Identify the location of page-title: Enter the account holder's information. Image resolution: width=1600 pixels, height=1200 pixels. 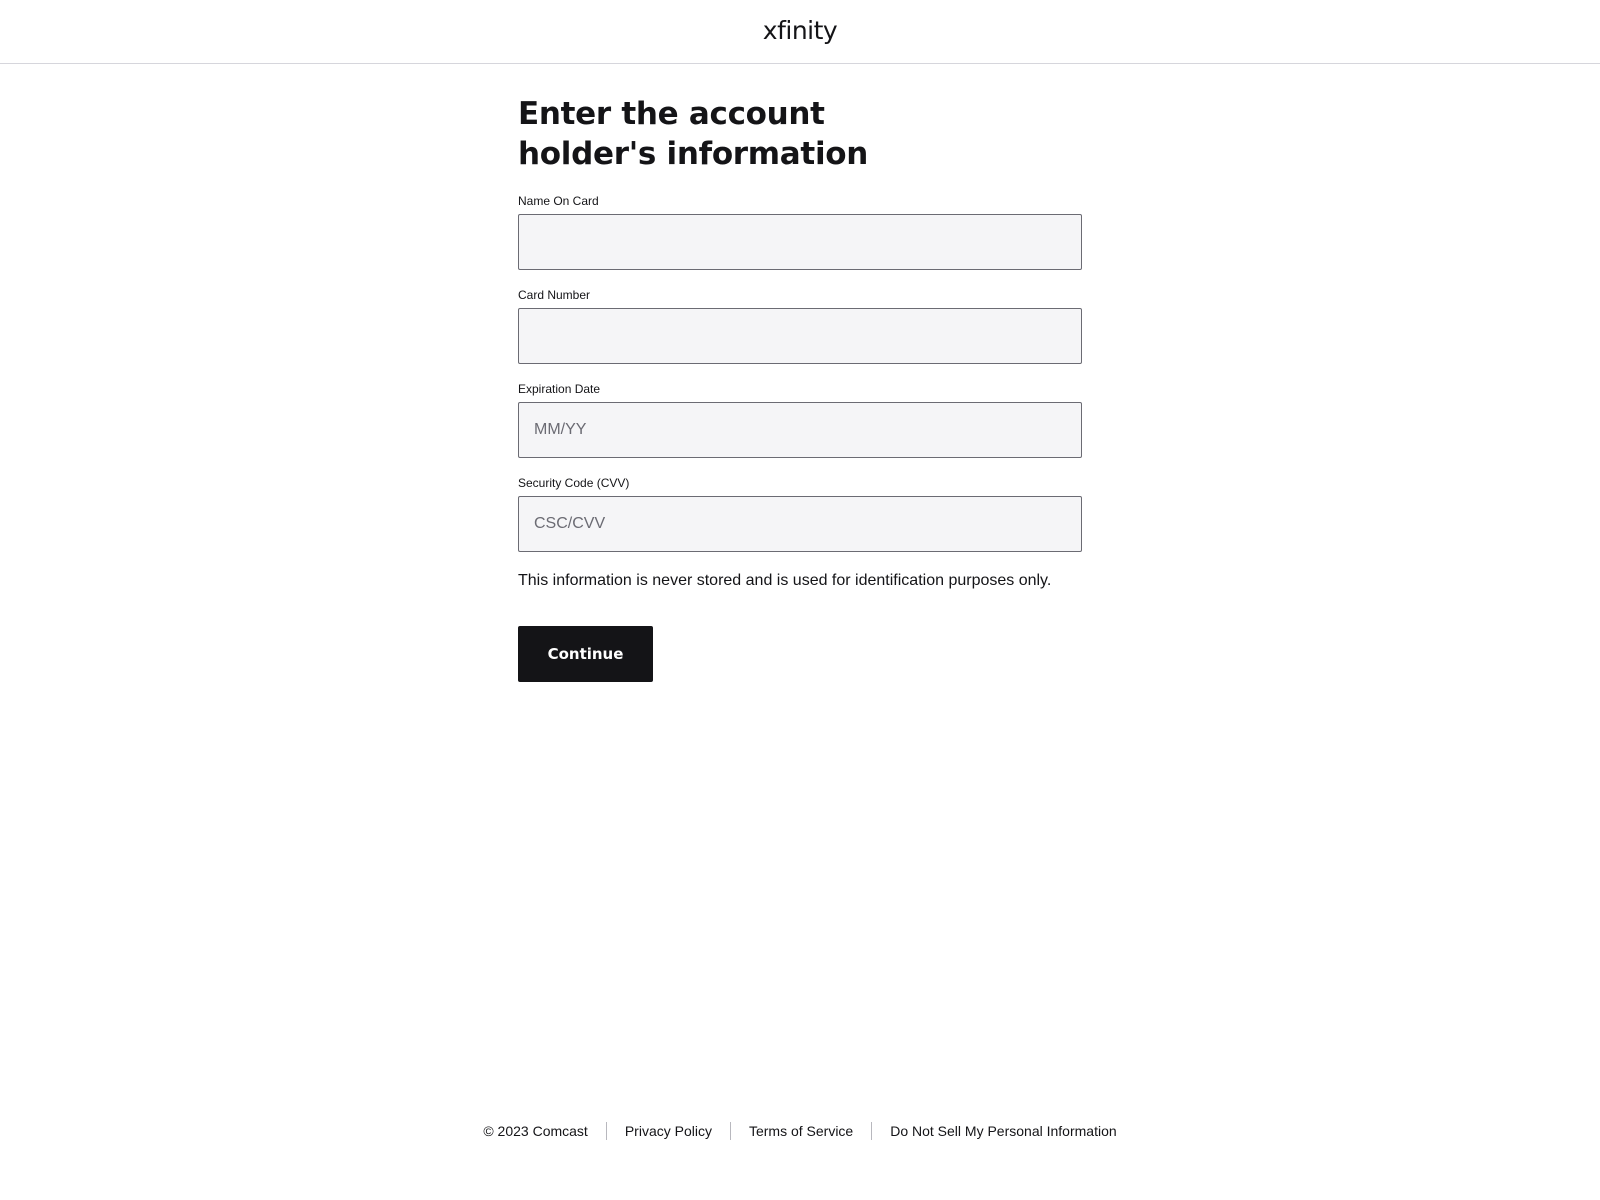
(693, 134).